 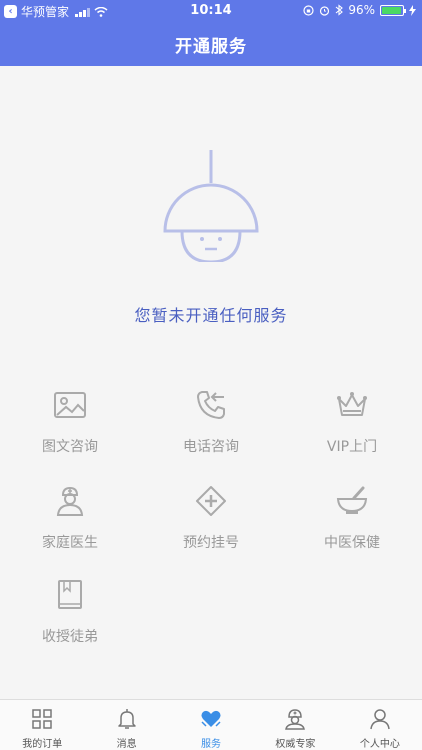 I want to click on tab-label: 权威专家, so click(x=295, y=744).